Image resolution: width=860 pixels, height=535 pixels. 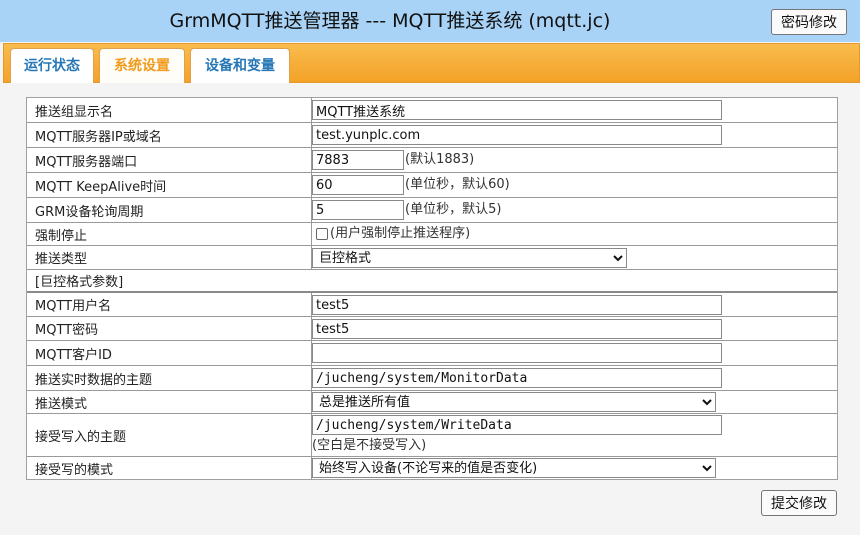 I want to click on push-type-select: 巨控格式, so click(x=469, y=258).